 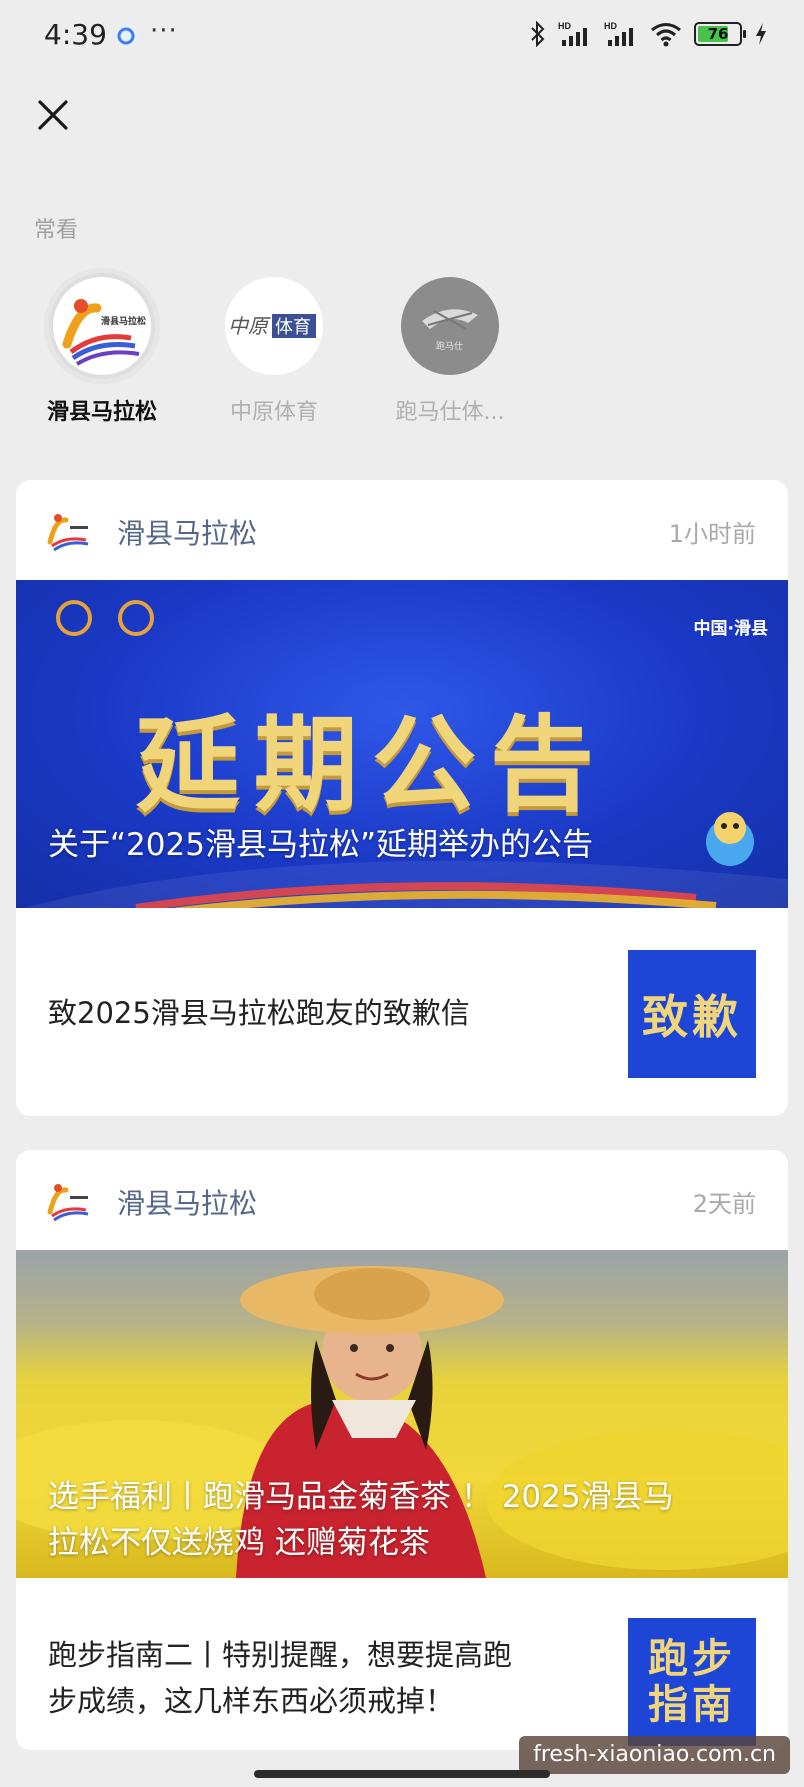 I want to click on sub-article: 致2025滑县马拉松跑友的致歉信 致歉, so click(x=402, y=1012).